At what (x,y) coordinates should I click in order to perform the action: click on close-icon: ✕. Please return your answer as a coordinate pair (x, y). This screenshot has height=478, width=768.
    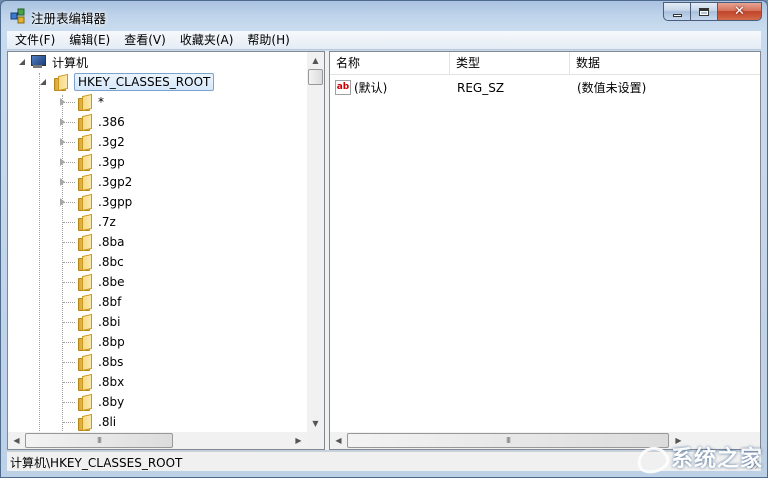
    Looking at the image, I should click on (739, 11).